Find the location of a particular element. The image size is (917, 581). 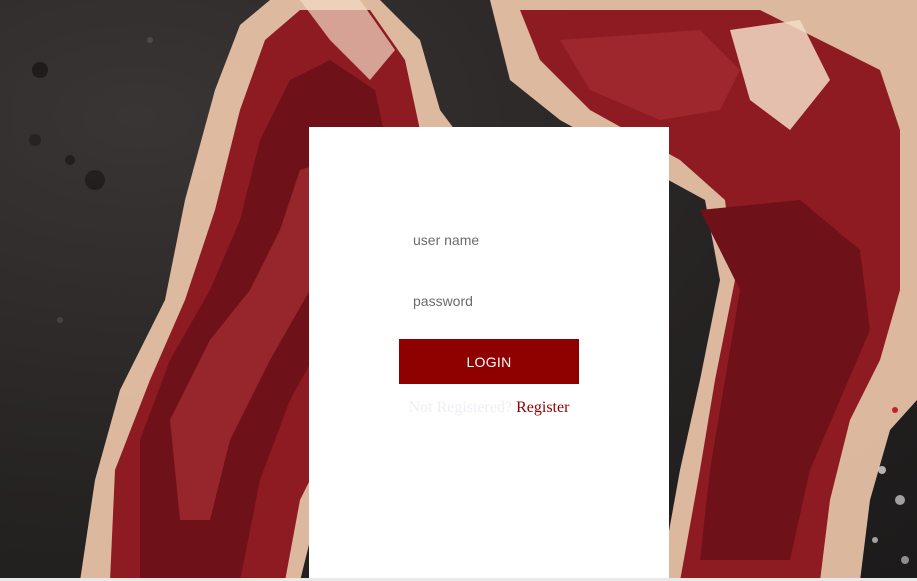

username-input is located at coordinates (489, 240).